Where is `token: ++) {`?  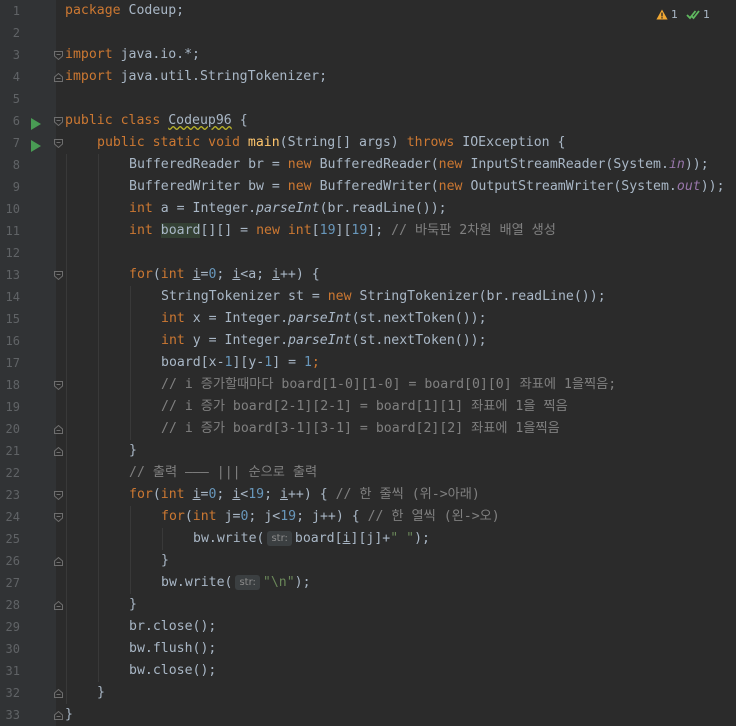 token: ++) { is located at coordinates (299, 274).